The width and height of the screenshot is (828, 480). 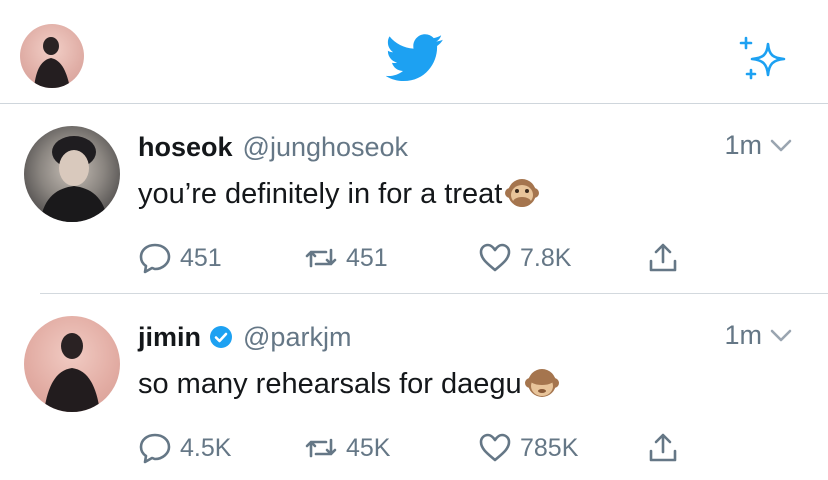 What do you see at coordinates (169, 337) in the screenshot?
I see `display-name: jimin` at bounding box center [169, 337].